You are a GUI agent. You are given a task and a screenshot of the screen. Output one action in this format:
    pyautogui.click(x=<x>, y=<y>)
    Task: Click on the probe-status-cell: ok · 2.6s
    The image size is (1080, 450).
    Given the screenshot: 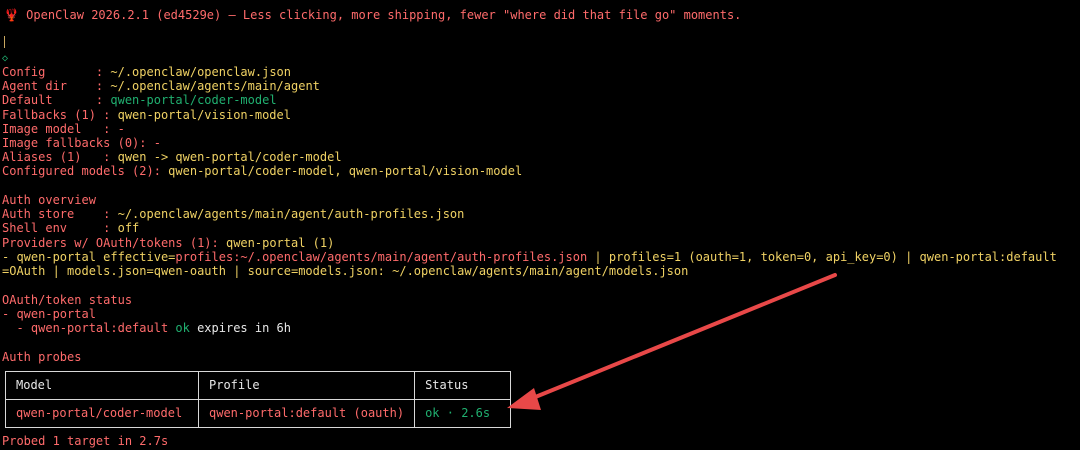 What is the action you would take?
    pyautogui.click(x=463, y=413)
    